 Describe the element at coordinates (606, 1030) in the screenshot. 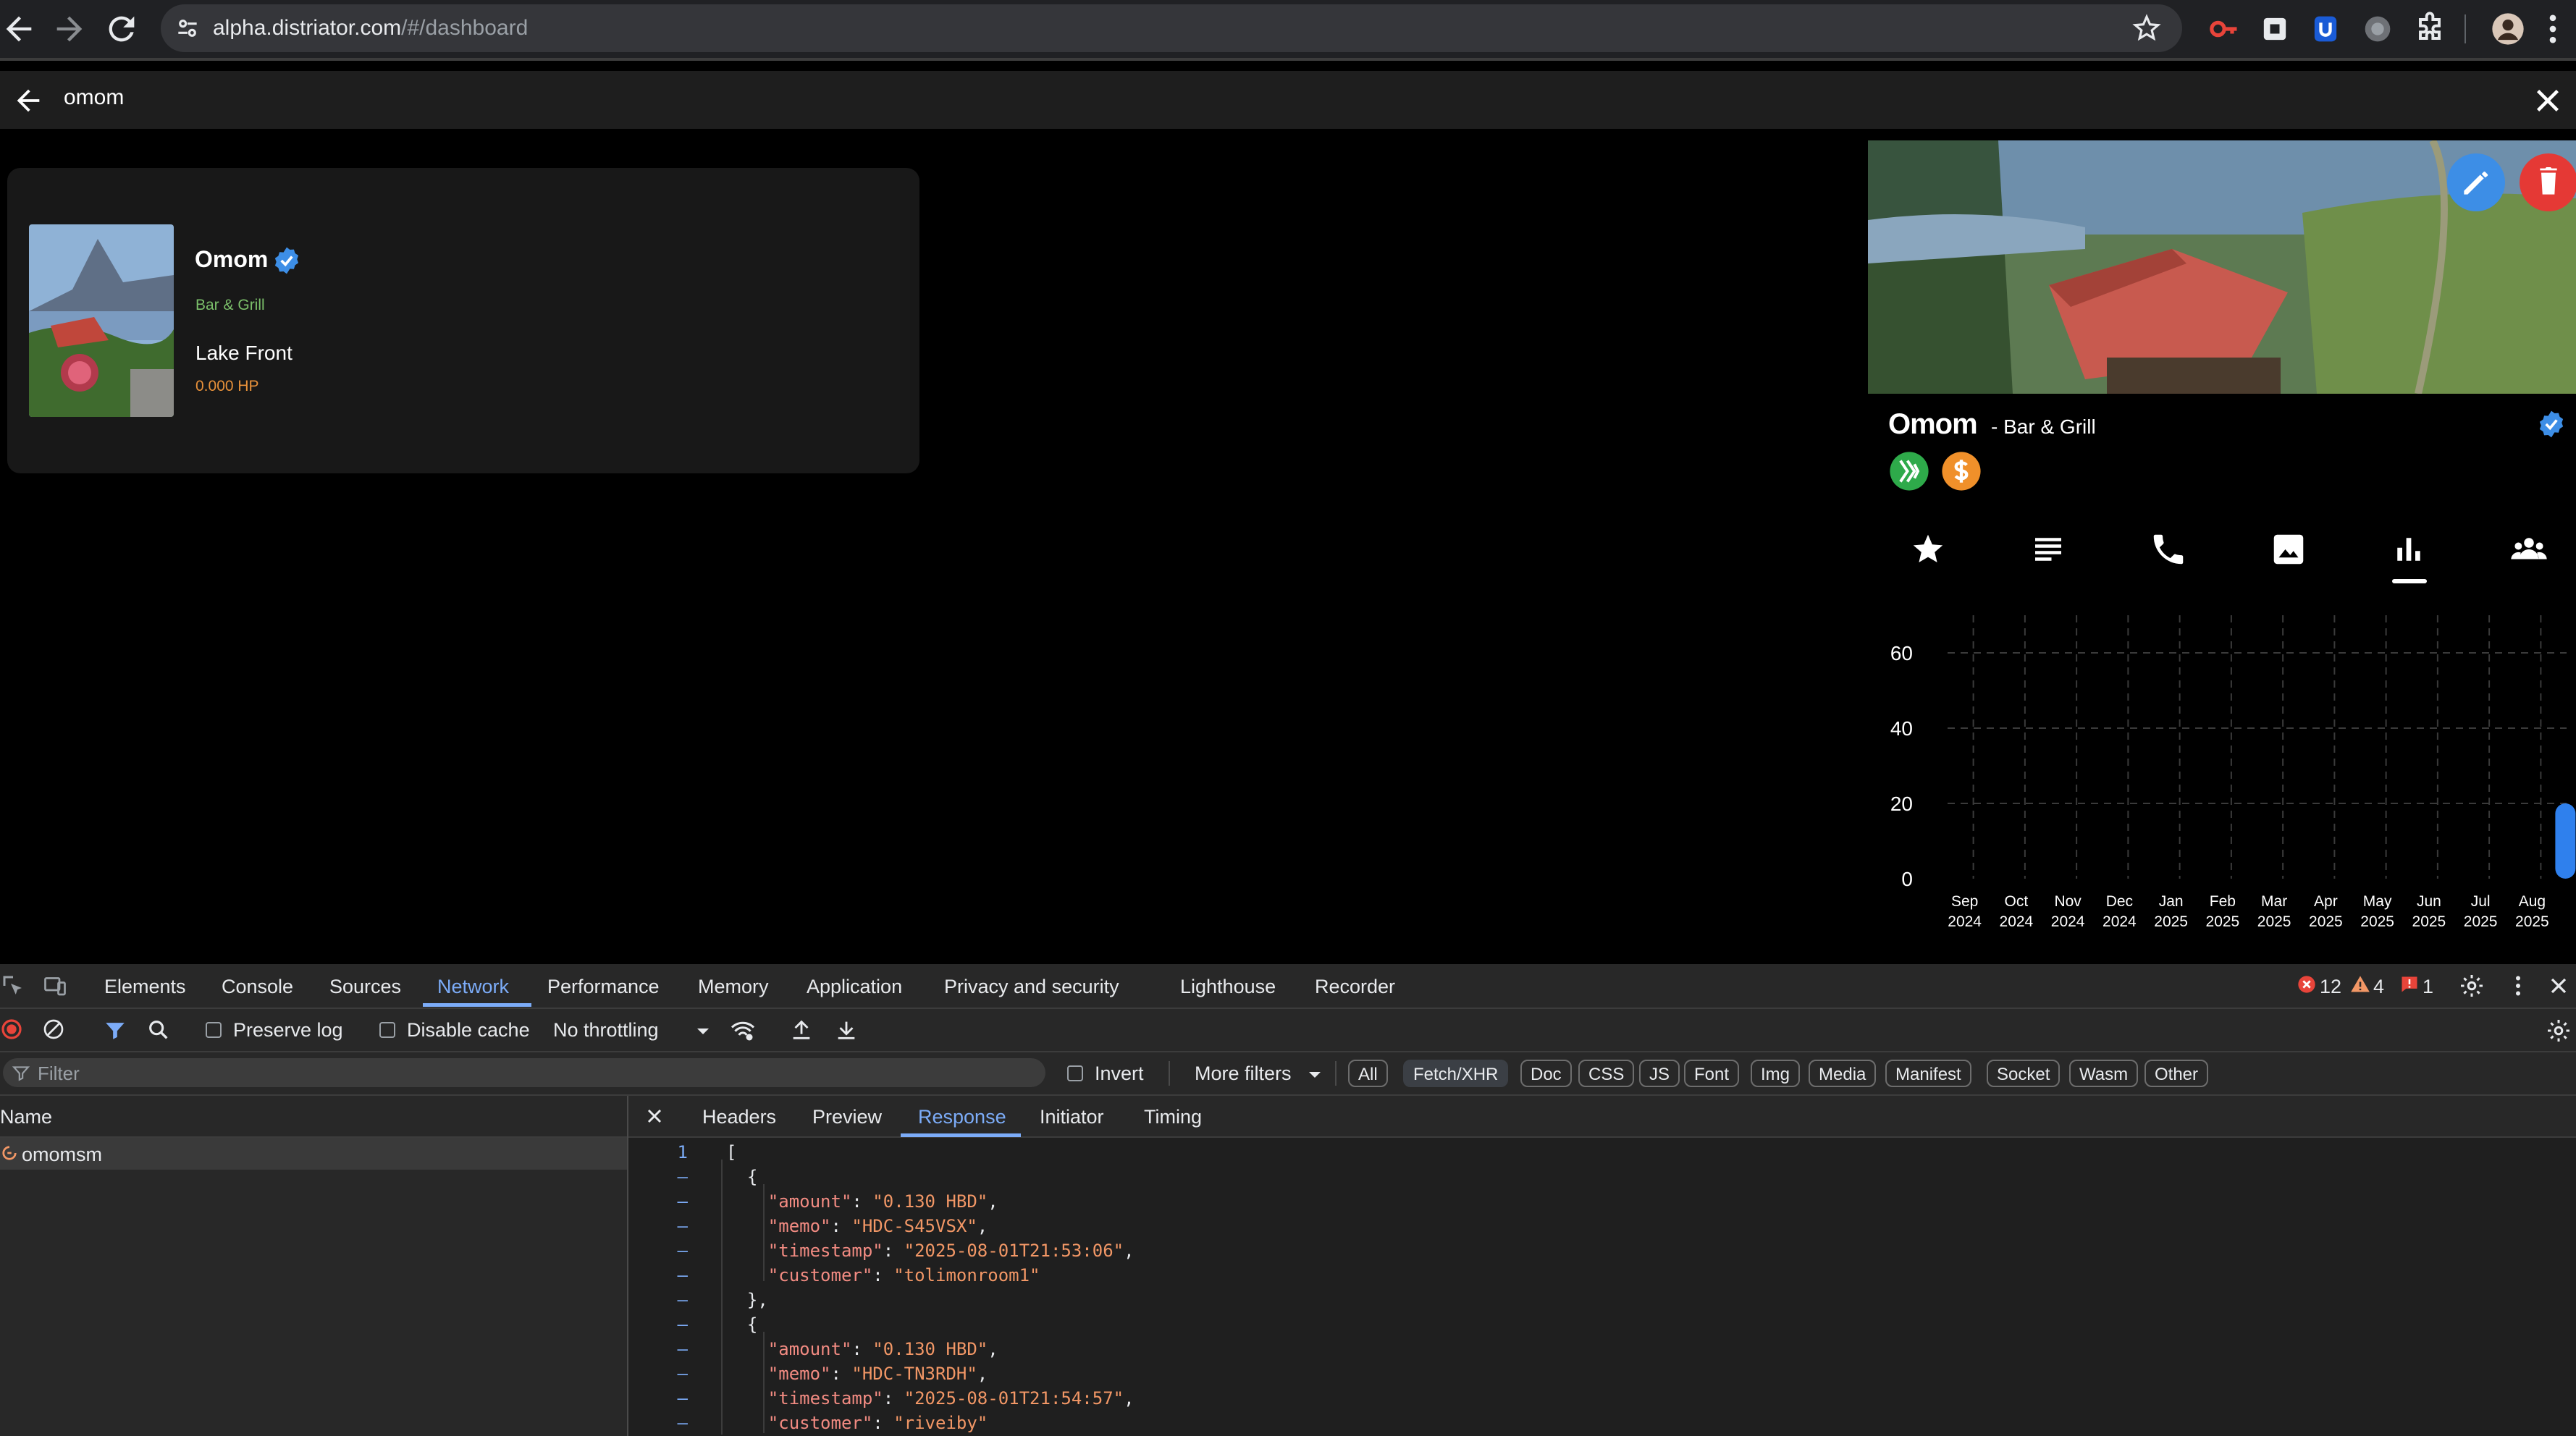

I see `throttling-select: No throttling` at that location.